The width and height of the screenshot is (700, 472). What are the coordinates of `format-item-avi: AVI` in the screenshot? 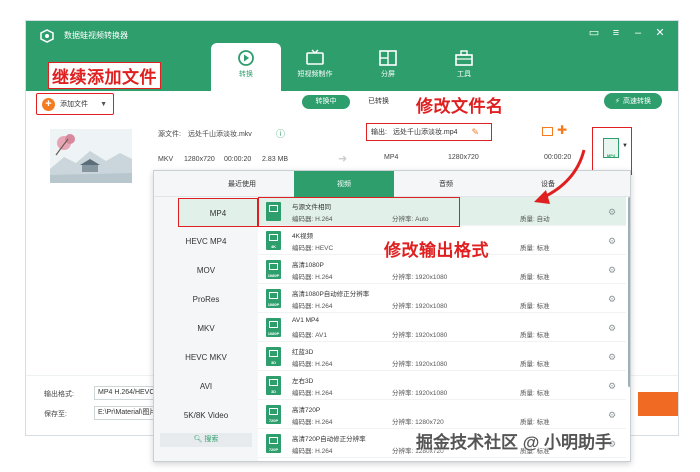 It's located at (206, 386).